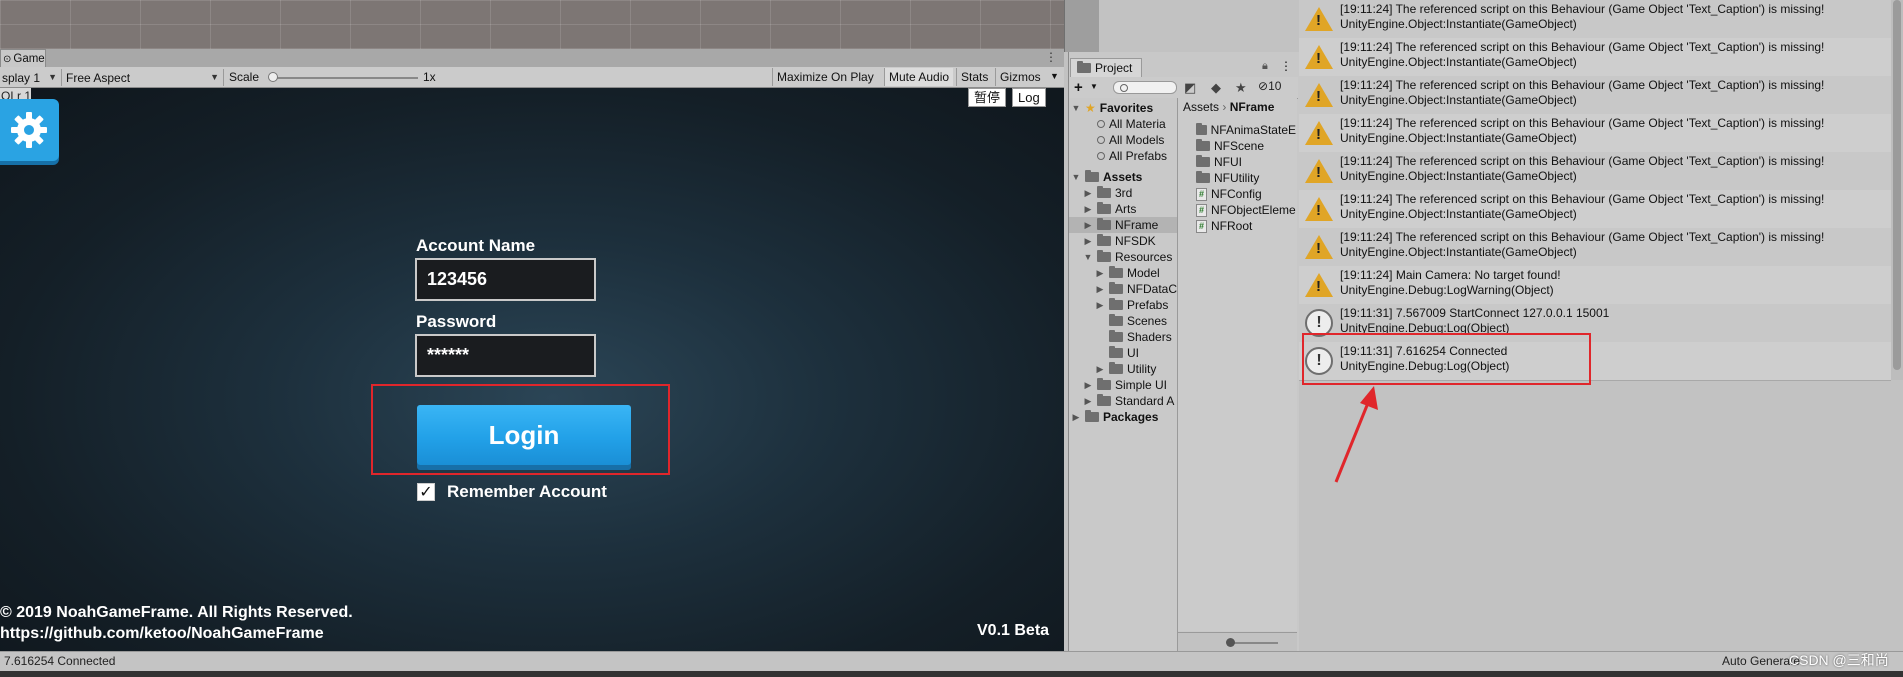 The width and height of the screenshot is (1903, 677). I want to click on mute-audio-button: Mute Audio, so click(919, 77).